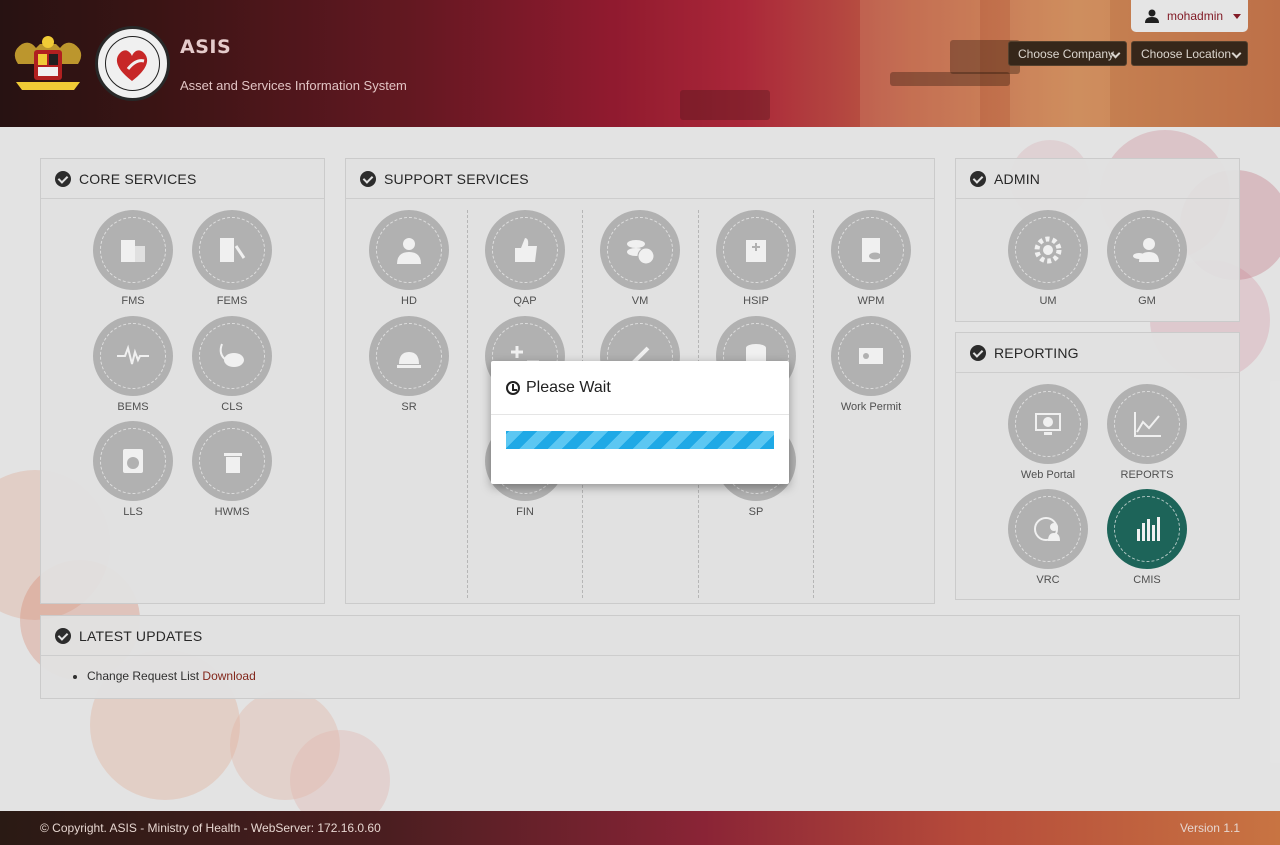 This screenshot has width=1280, height=845. Describe the element at coordinates (568, 387) in the screenshot. I see `dialog-title: Please Wait` at that location.